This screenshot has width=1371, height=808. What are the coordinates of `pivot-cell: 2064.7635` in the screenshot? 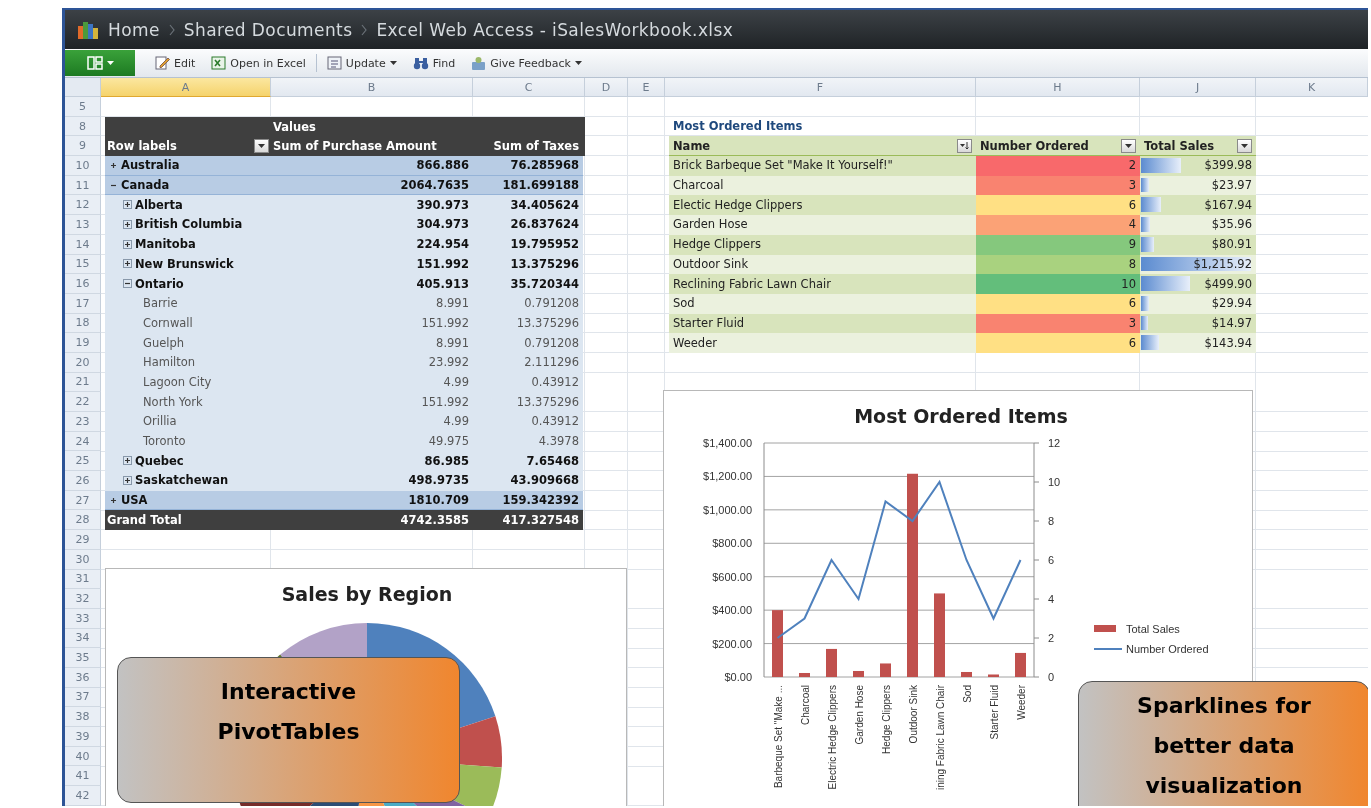 It's located at (372, 185).